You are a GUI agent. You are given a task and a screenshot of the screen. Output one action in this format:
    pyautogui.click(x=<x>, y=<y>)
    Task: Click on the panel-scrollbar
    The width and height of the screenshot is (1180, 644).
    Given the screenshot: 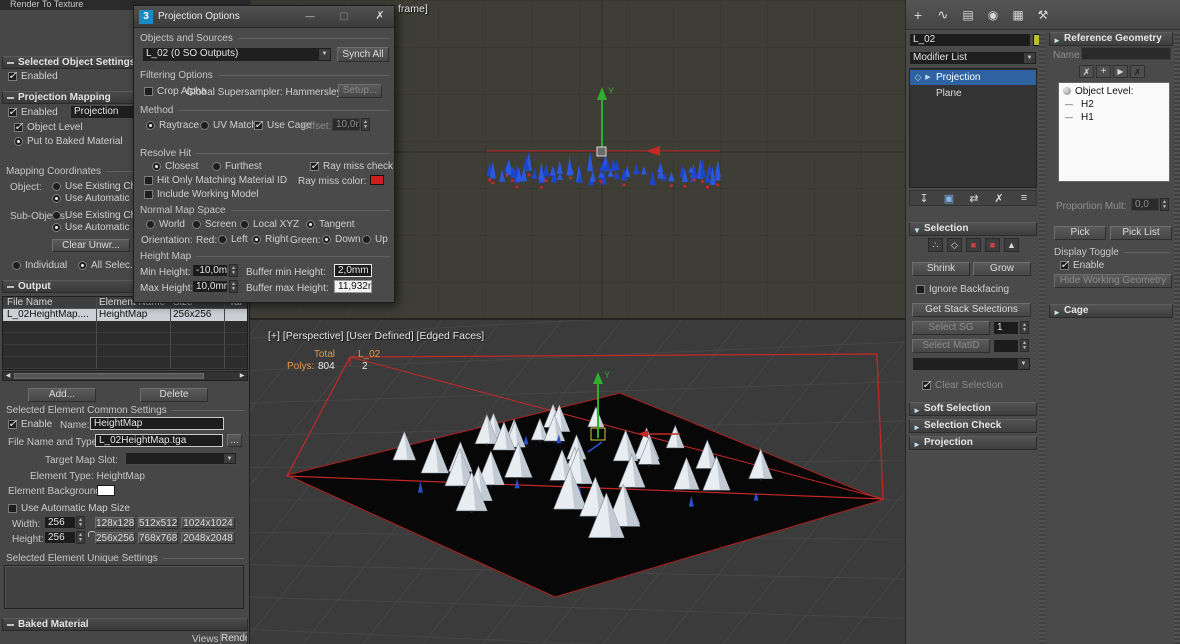 What is the action you would take?
    pyautogui.click(x=1177, y=338)
    